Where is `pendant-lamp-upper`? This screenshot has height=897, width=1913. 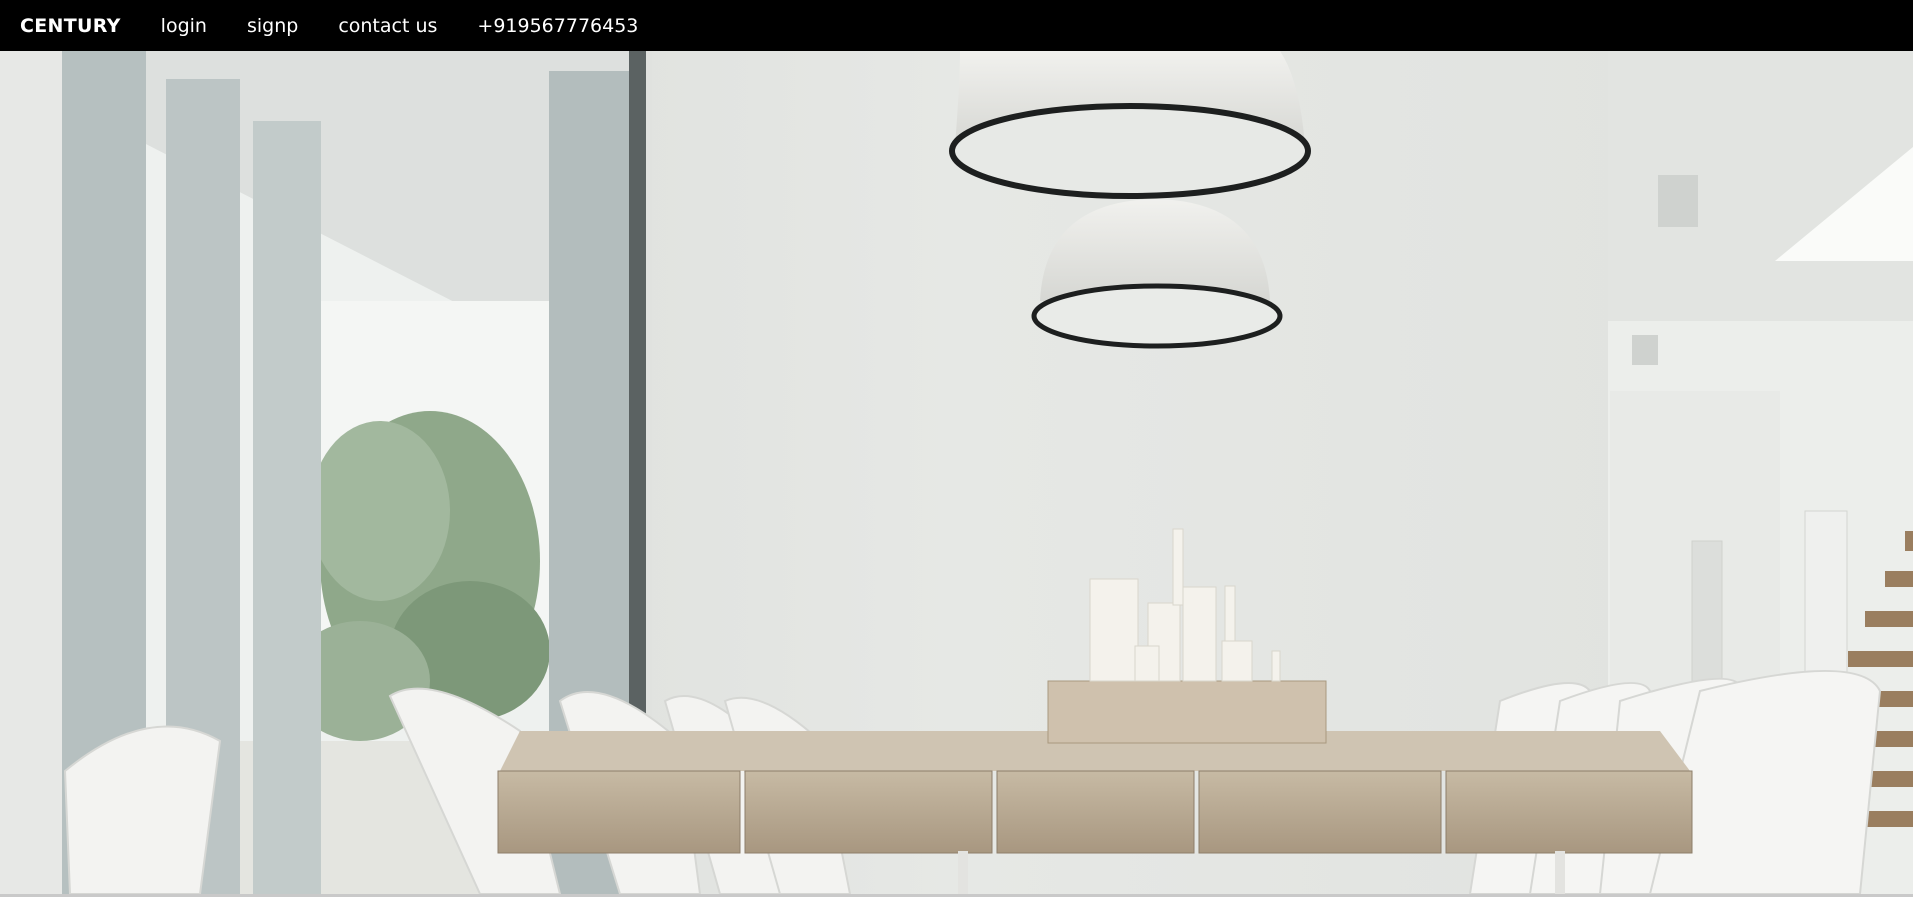
pendant-lamp-upper is located at coordinates (1130, 125).